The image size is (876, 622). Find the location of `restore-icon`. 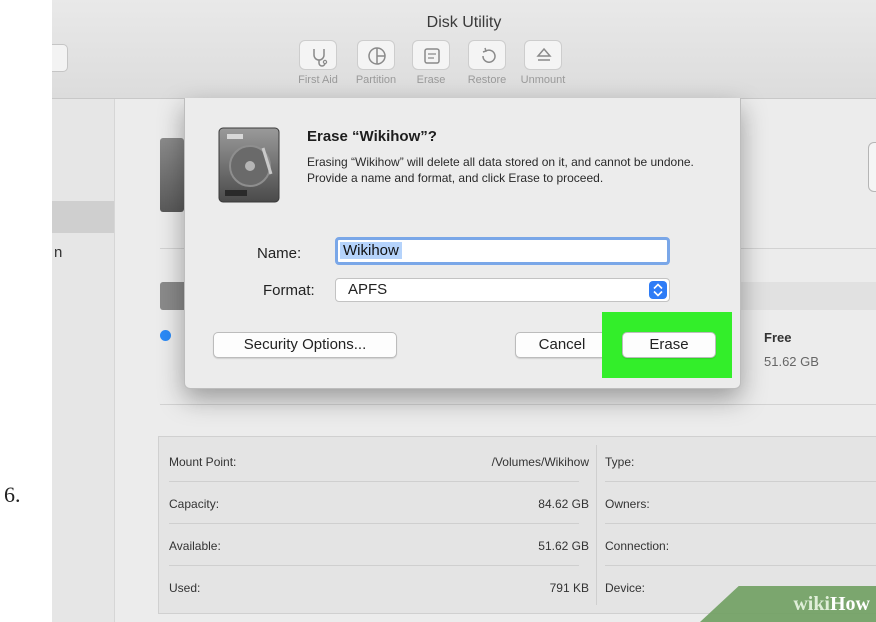

restore-icon is located at coordinates (489, 55).